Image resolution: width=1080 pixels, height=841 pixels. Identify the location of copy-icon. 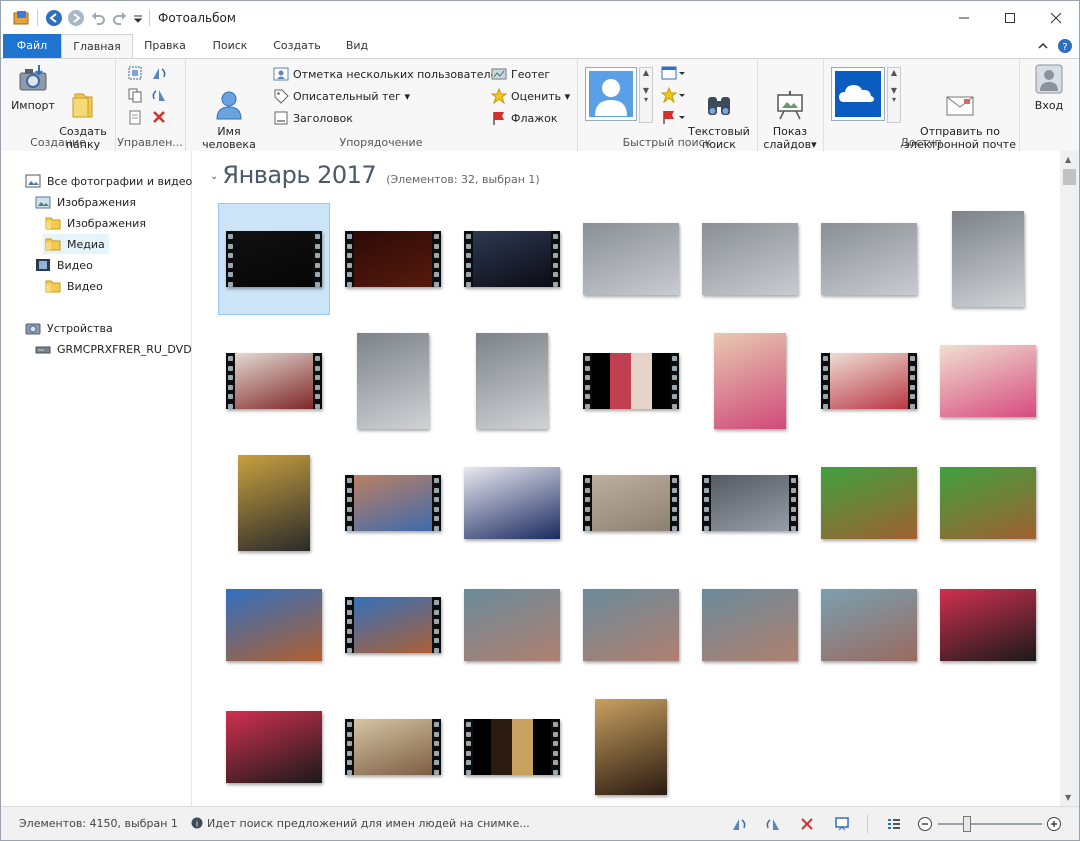
(135, 96).